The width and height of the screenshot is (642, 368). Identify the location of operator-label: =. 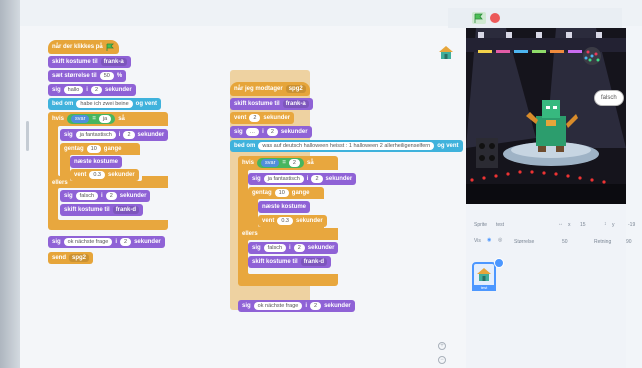
(94, 119).